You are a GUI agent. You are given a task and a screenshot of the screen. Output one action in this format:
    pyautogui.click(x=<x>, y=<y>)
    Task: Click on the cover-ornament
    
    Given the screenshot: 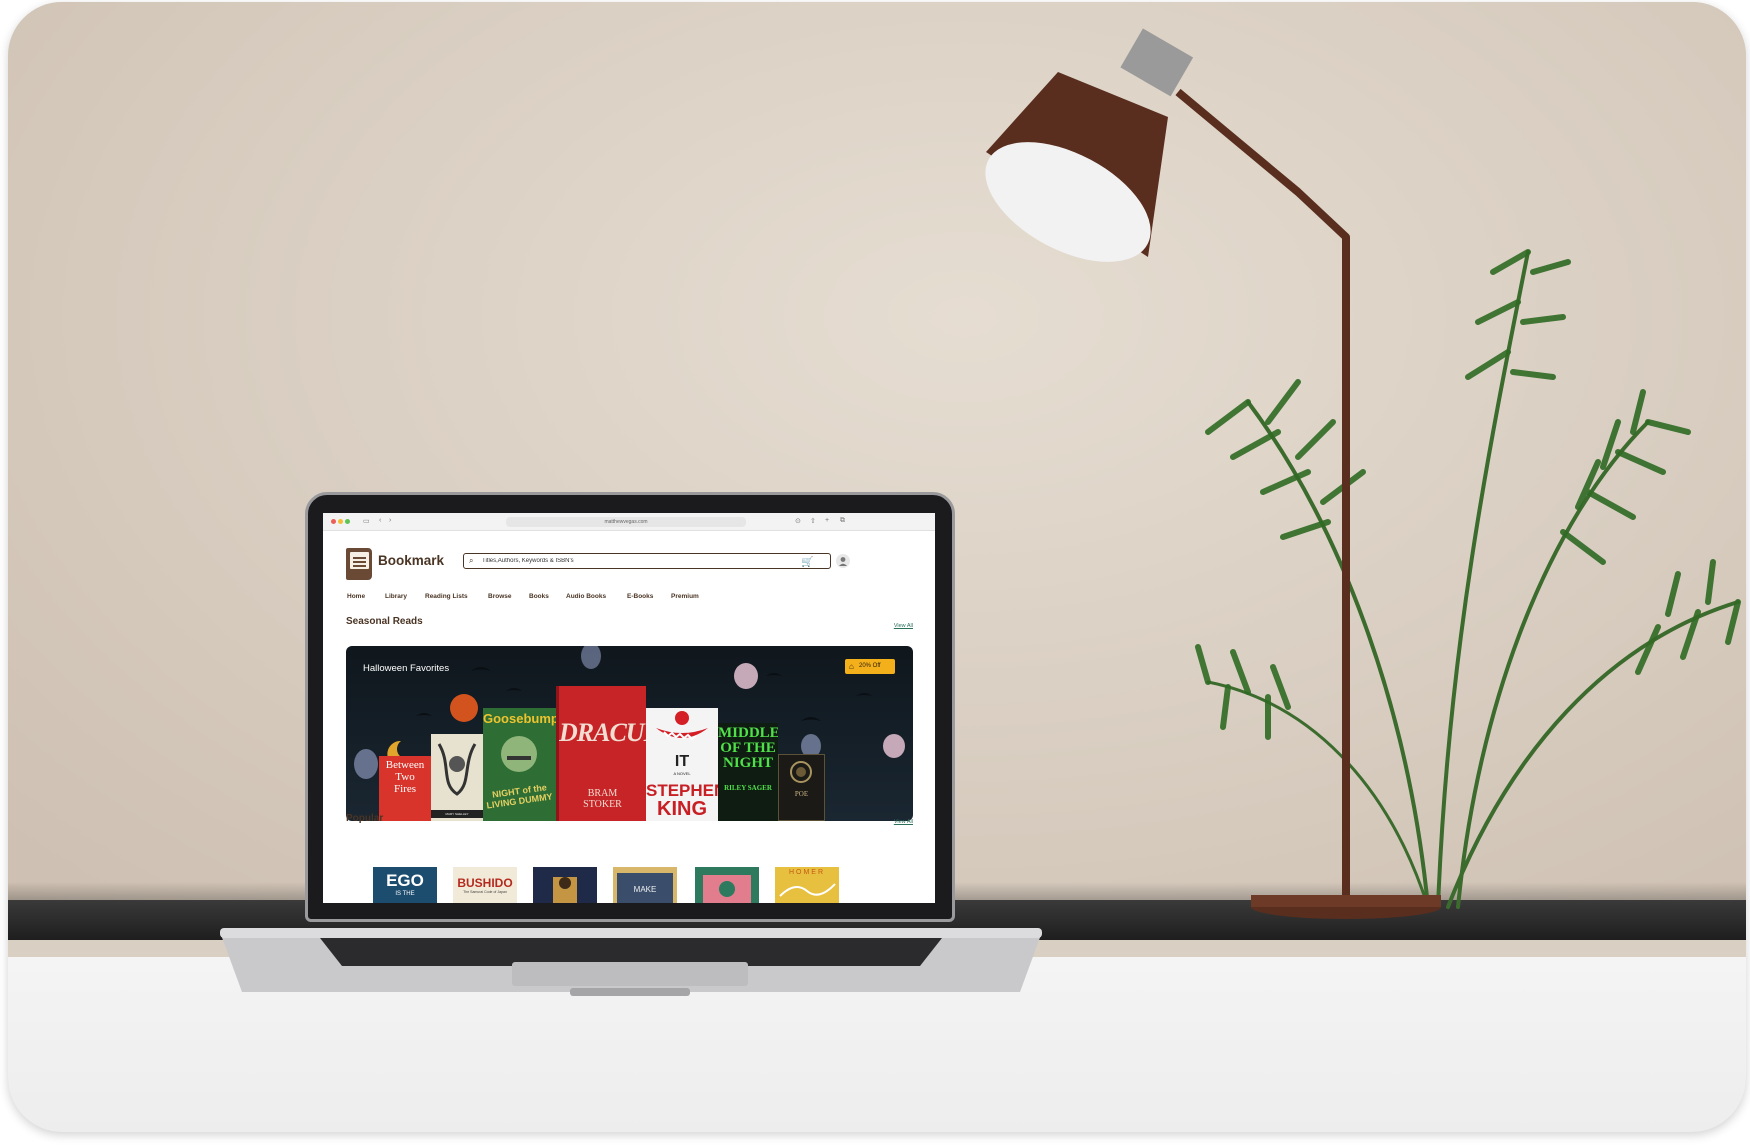 What is the action you would take?
    pyautogui.click(x=801, y=772)
    